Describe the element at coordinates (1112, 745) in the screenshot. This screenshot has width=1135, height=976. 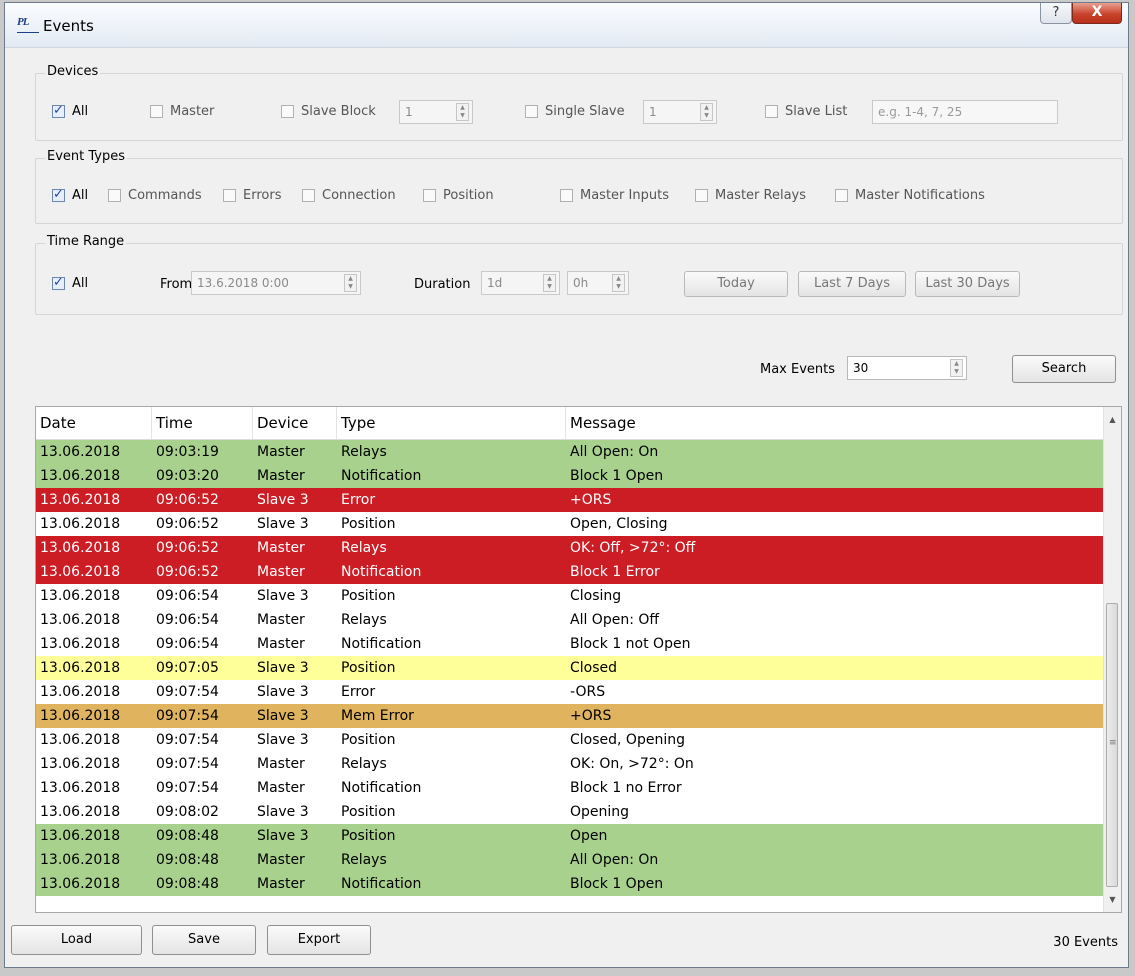
I see `scroll-thumb: ≡` at that location.